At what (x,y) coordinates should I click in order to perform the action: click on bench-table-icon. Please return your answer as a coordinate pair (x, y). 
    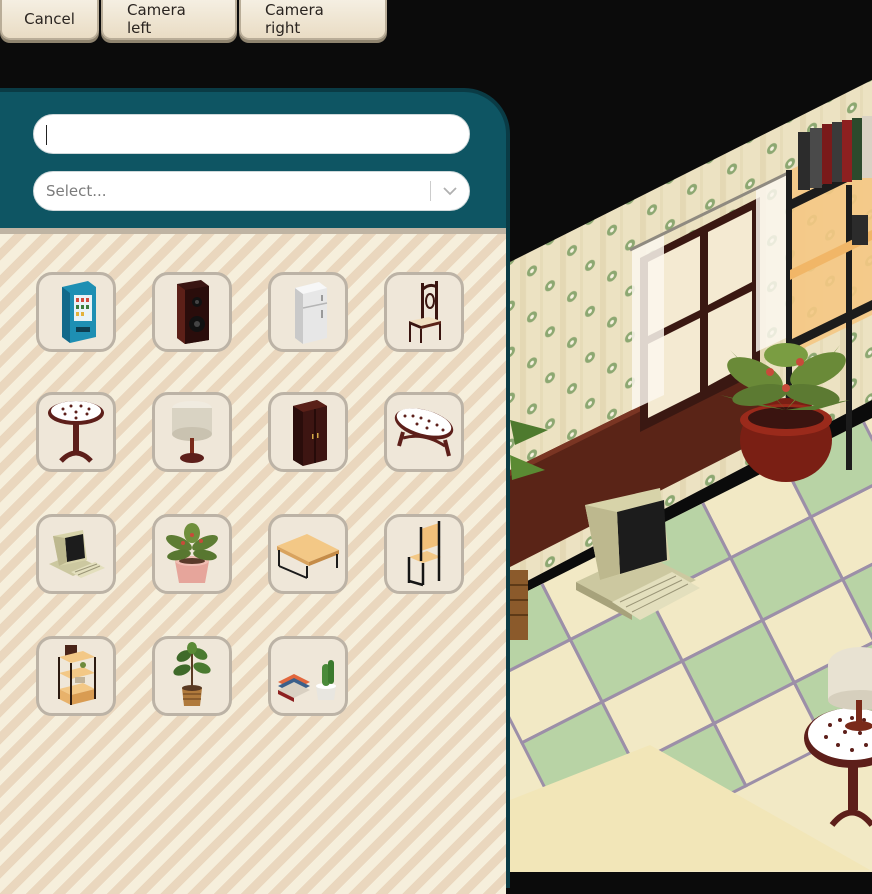
    Looking at the image, I should click on (308, 556).